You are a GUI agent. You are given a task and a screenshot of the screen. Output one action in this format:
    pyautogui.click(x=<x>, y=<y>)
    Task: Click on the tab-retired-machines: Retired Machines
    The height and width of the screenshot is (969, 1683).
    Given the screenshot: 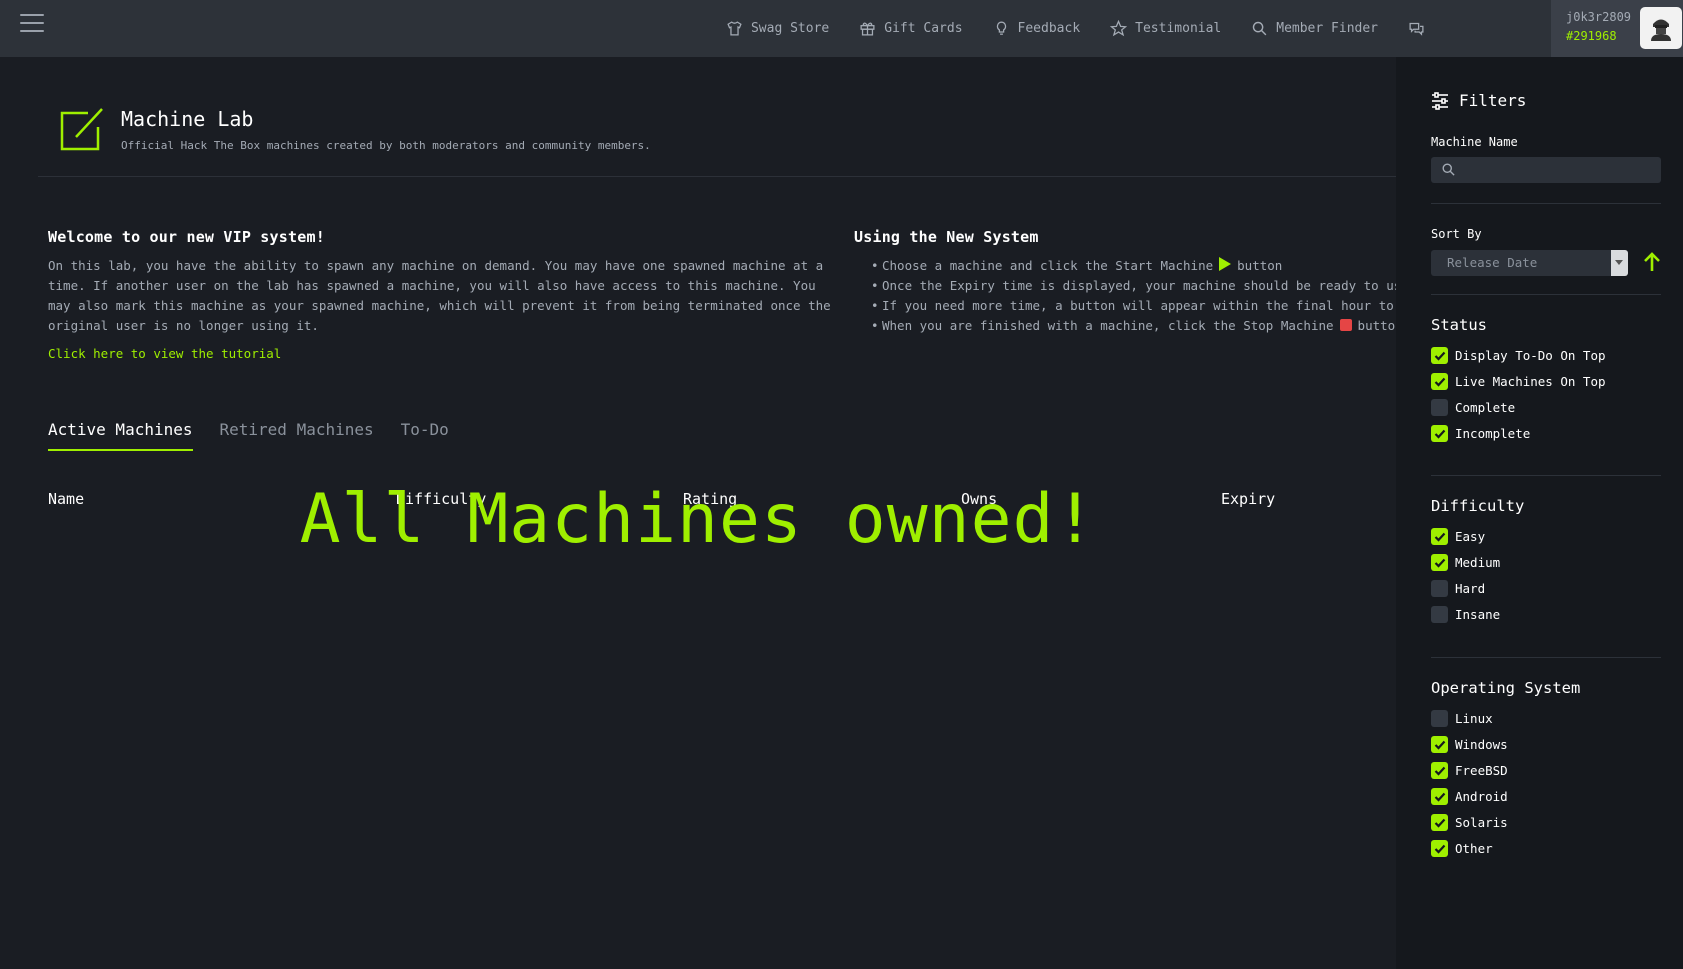 What is the action you would take?
    pyautogui.click(x=297, y=435)
    